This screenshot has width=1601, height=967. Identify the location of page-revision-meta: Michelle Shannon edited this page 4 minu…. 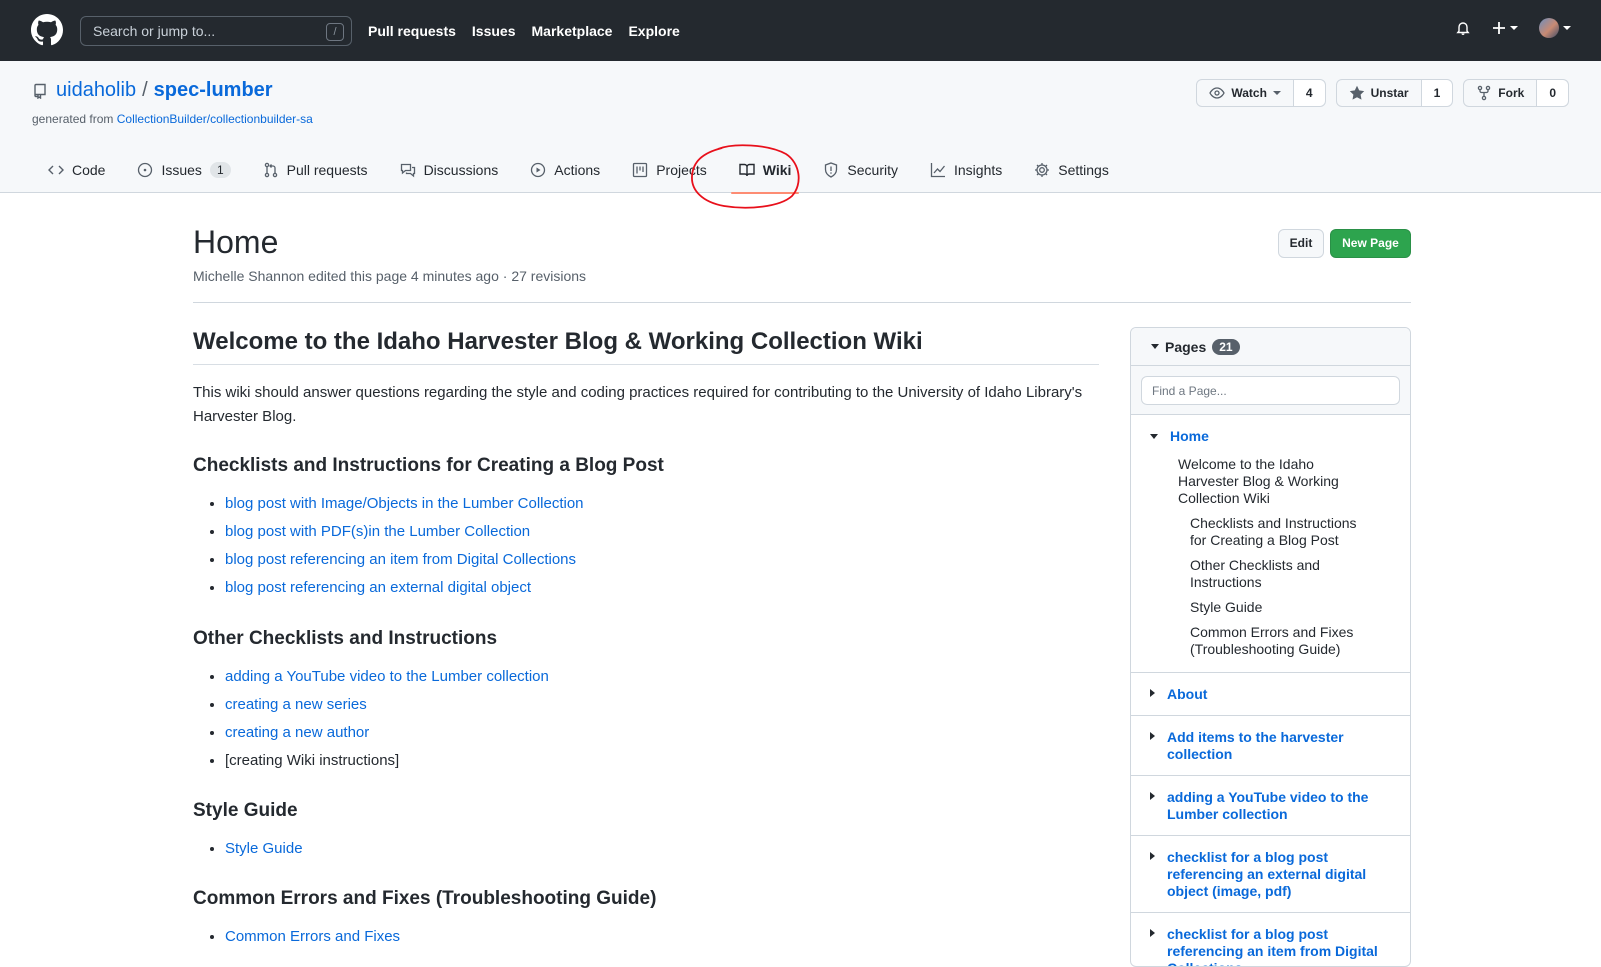
(389, 276).